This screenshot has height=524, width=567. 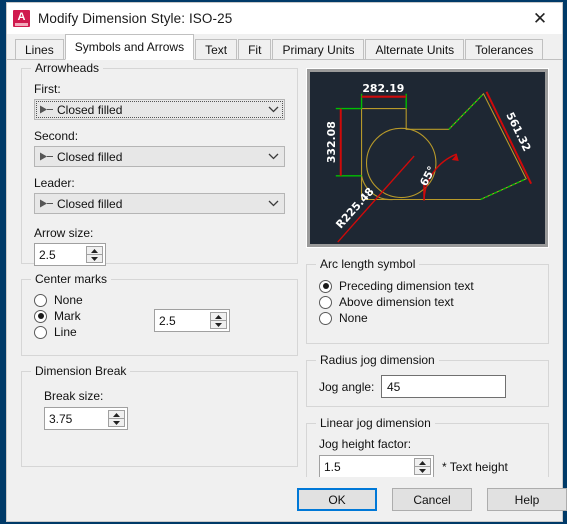 What do you see at coordinates (81, 371) in the screenshot?
I see `dimension-break-legend: Dimension Break` at bounding box center [81, 371].